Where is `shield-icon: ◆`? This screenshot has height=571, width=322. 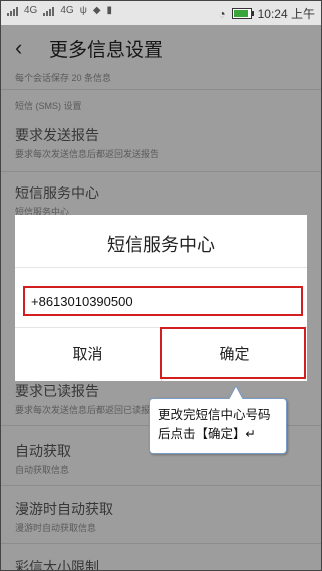
shield-icon: ◆ is located at coordinates (96, 10).